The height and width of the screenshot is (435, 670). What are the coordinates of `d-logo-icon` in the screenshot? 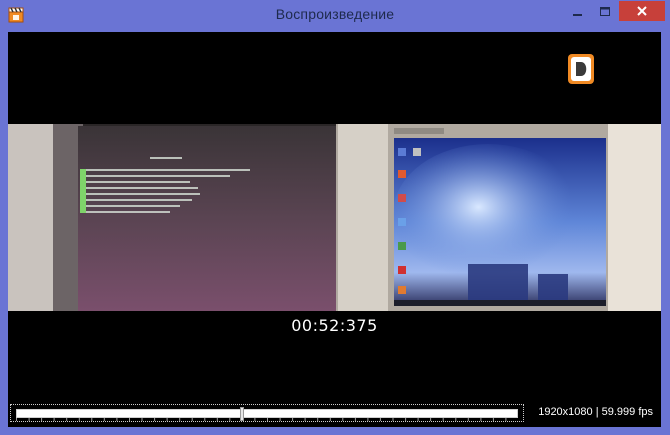 It's located at (581, 69).